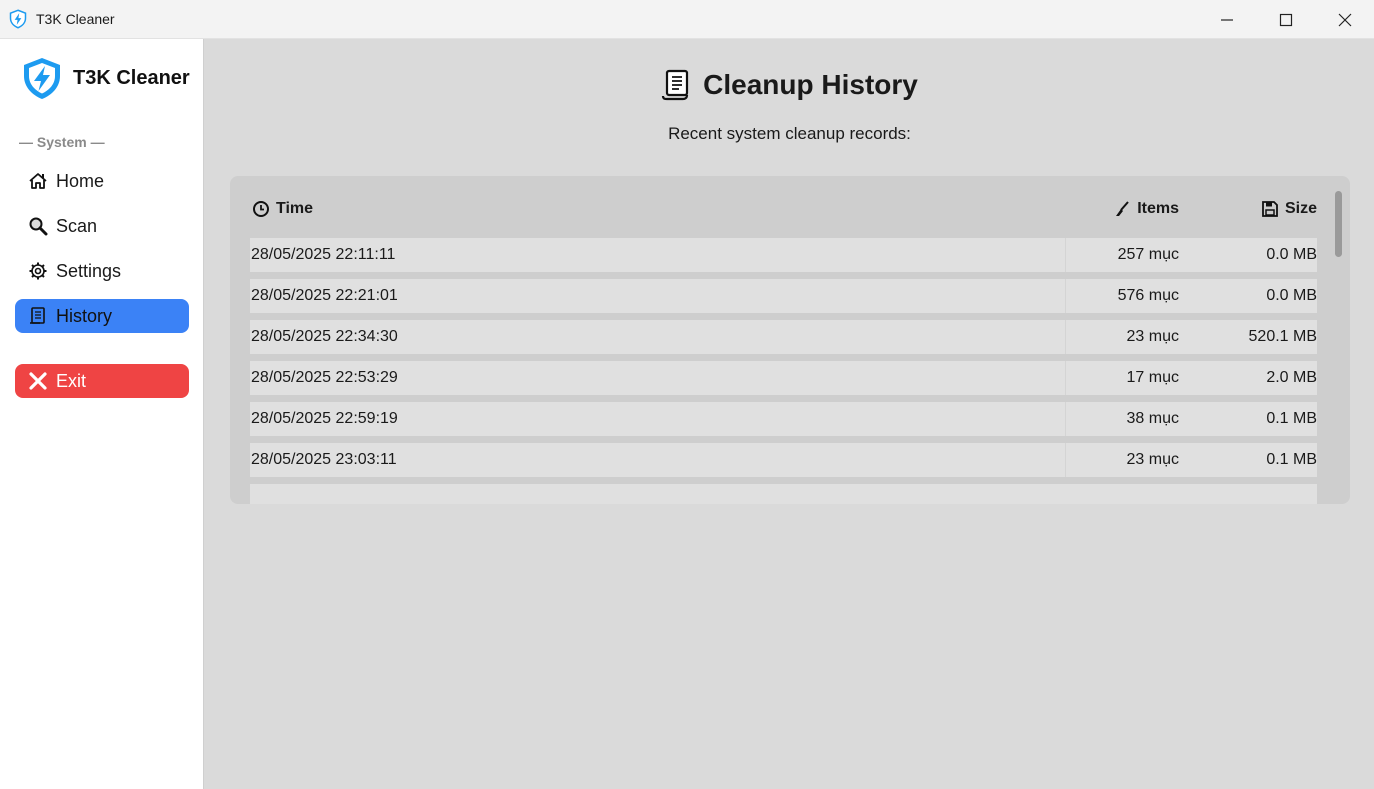  I want to click on column-header-size: Size, so click(1289, 209).